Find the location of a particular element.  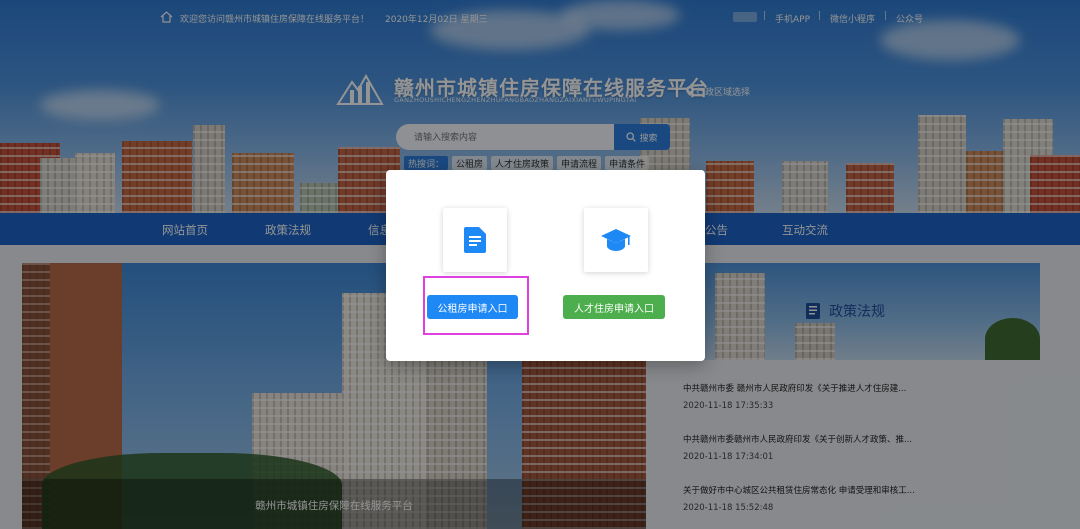

talent-housing-apply-button: 人才住房申请入口 is located at coordinates (614, 307).